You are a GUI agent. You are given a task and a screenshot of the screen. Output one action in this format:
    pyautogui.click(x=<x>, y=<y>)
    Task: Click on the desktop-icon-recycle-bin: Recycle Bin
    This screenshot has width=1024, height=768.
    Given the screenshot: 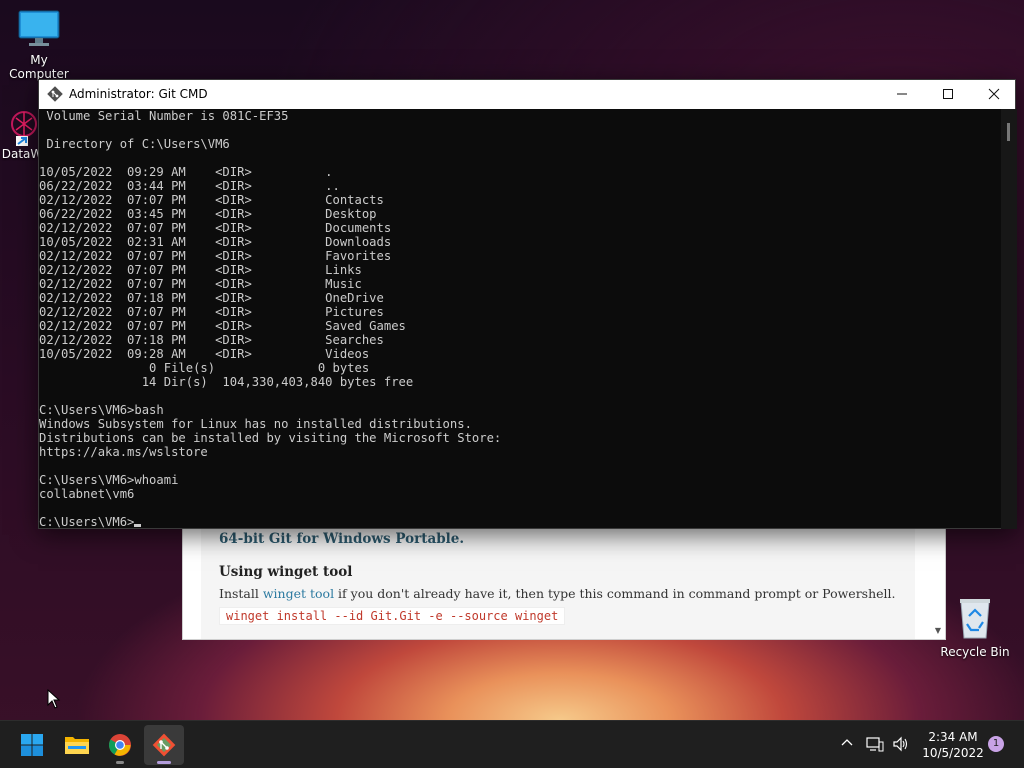 What is the action you would take?
    pyautogui.click(x=975, y=627)
    